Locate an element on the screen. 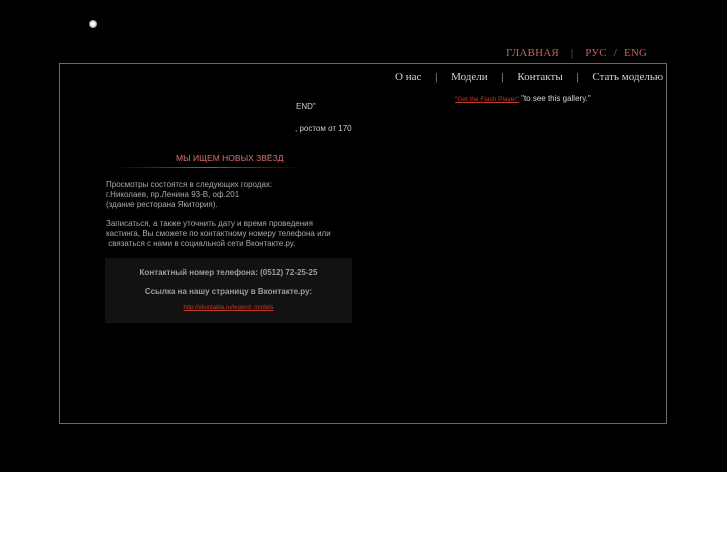  logo-dot-icon is located at coordinates (93, 24).